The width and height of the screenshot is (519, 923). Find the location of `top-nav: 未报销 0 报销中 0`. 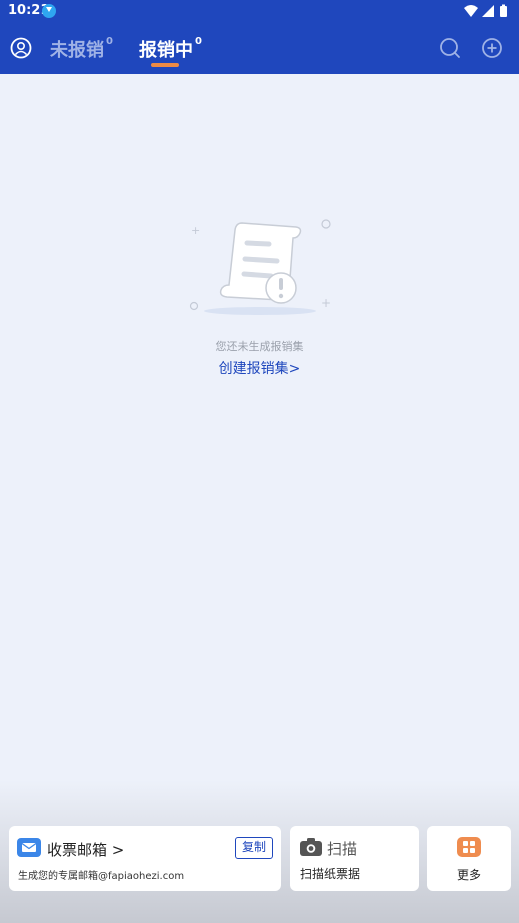

top-nav: 未报销 0 报销中 0 is located at coordinates (259, 48).